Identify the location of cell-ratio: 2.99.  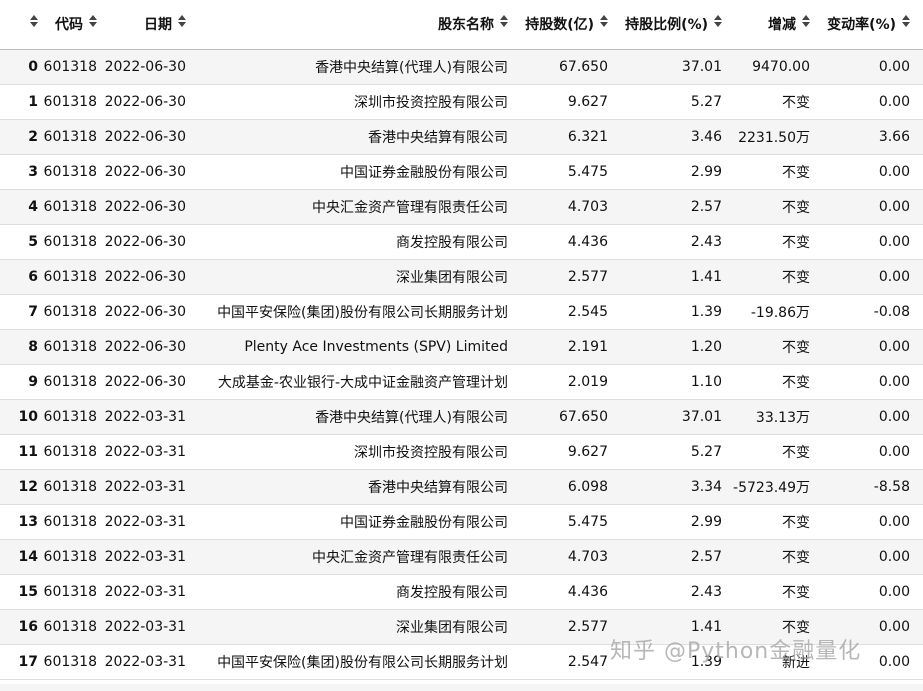
(706, 172).